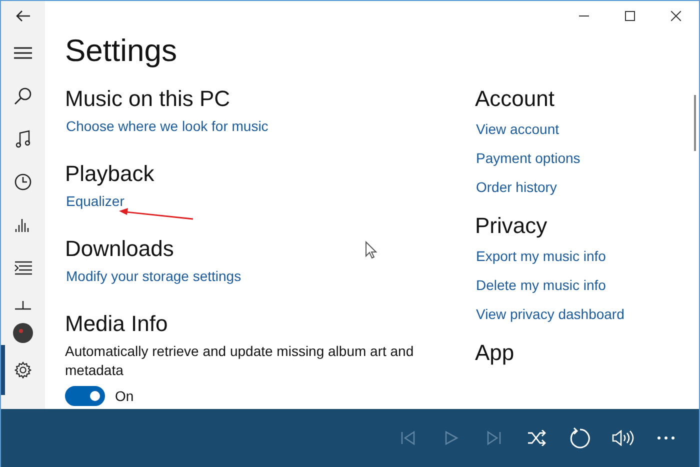 This screenshot has height=467, width=700. Describe the element at coordinates (528, 158) in the screenshot. I see `settings-link: Payment options` at that location.